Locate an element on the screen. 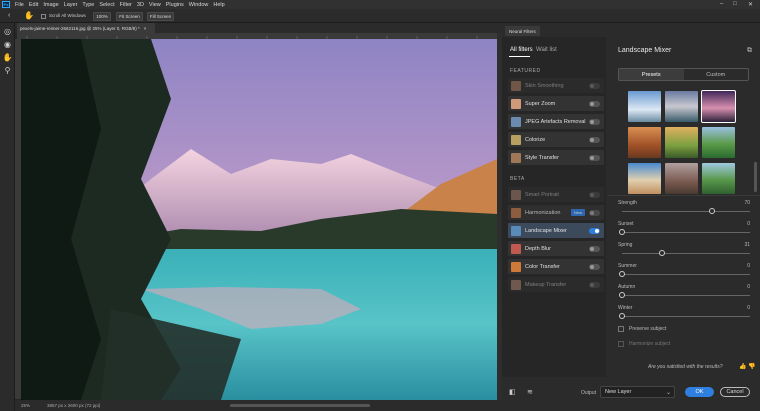 Image resolution: width=760 pixels, height=411 pixels. neural-filters-header: Neural Filters is located at coordinates (631, 31).